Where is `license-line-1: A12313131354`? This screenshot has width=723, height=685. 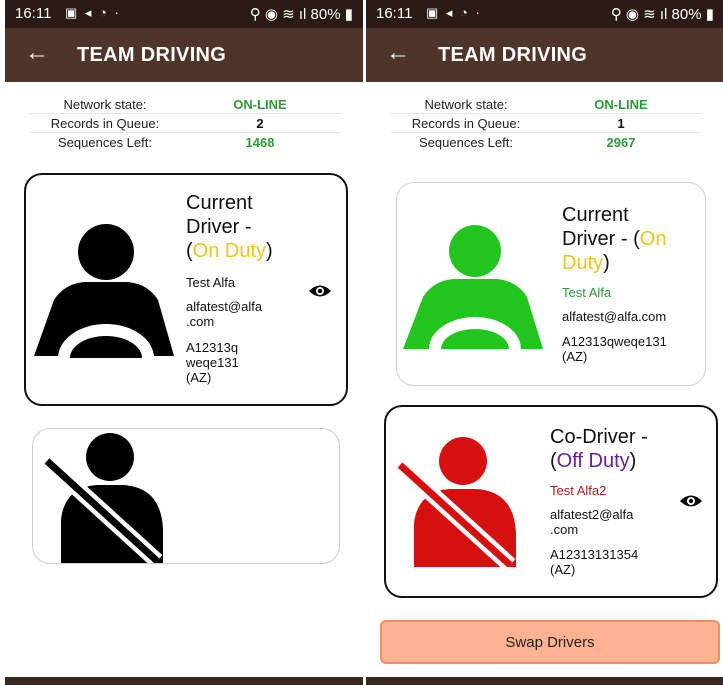 license-line-1: A12313131354 is located at coordinates (594, 554).